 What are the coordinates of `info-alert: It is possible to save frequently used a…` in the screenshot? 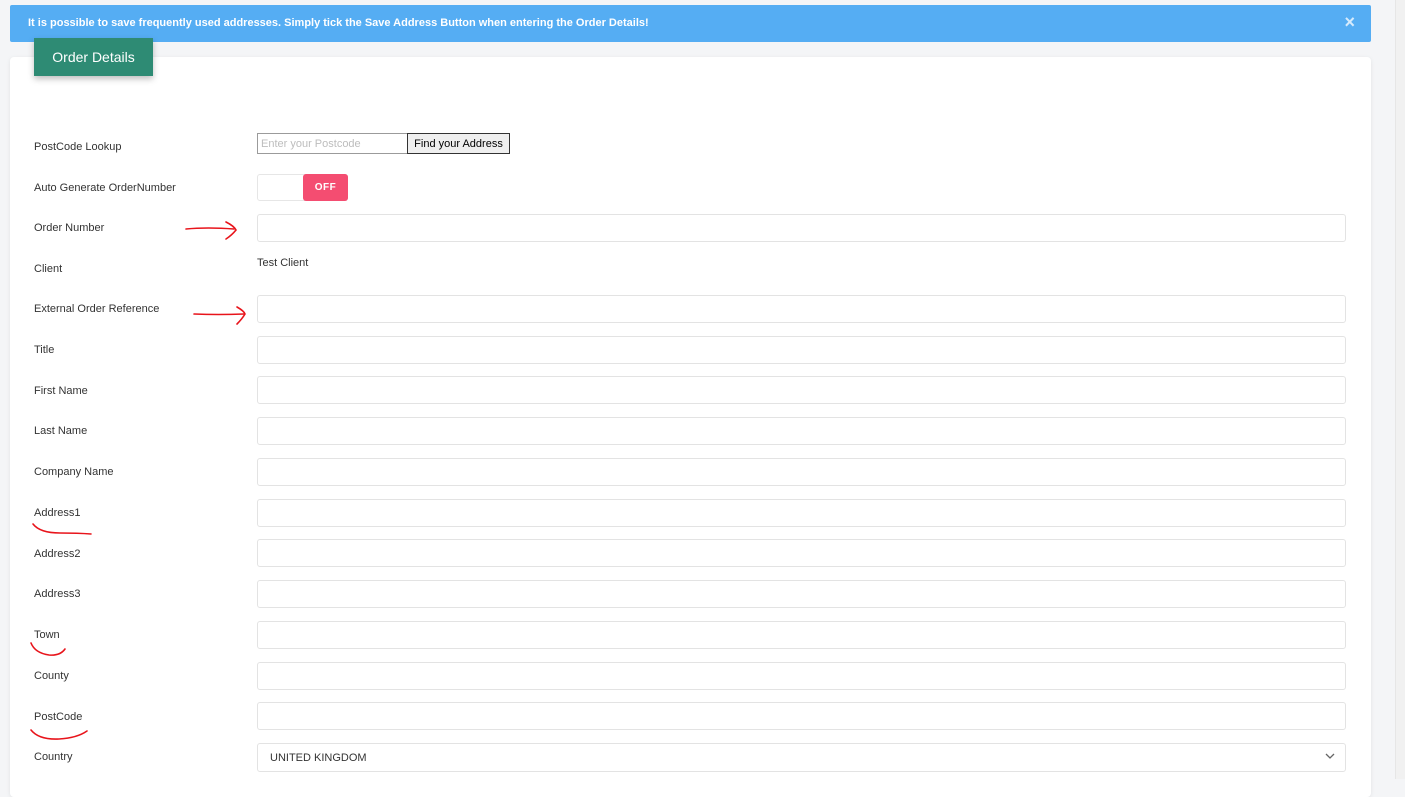 It's located at (690, 23).